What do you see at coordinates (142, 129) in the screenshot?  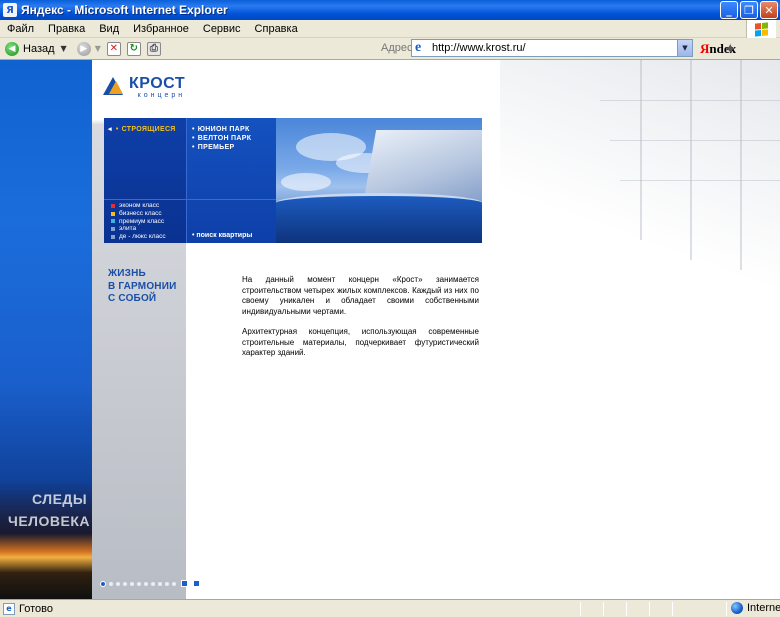 I see `section-nav-under-construction: ◂ • СТРОЯЩИЕСЯ` at bounding box center [142, 129].